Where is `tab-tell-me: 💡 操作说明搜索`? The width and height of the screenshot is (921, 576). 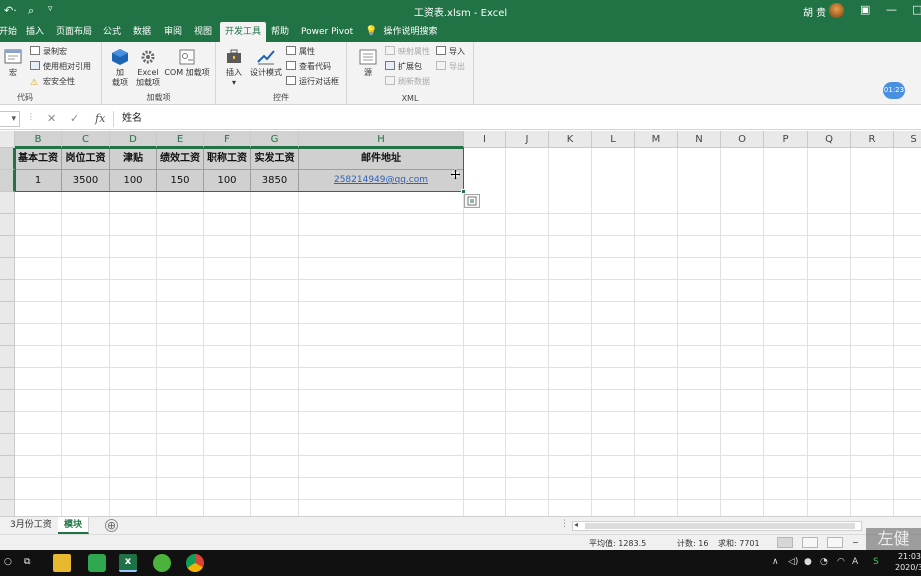 tab-tell-me: 💡 操作说明搜索 is located at coordinates (401, 32).